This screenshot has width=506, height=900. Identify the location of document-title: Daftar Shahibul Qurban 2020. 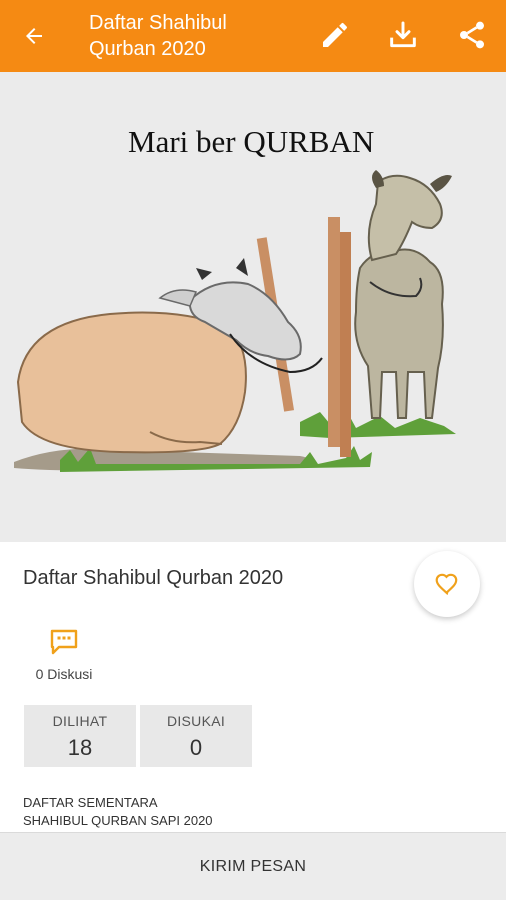
(153, 578).